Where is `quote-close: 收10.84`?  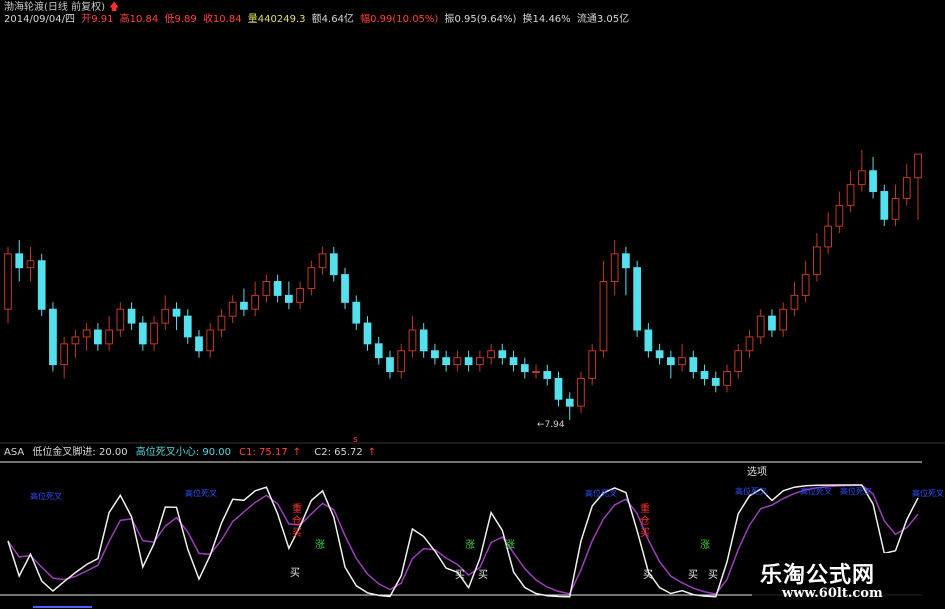 quote-close: 收10.84 is located at coordinates (222, 19).